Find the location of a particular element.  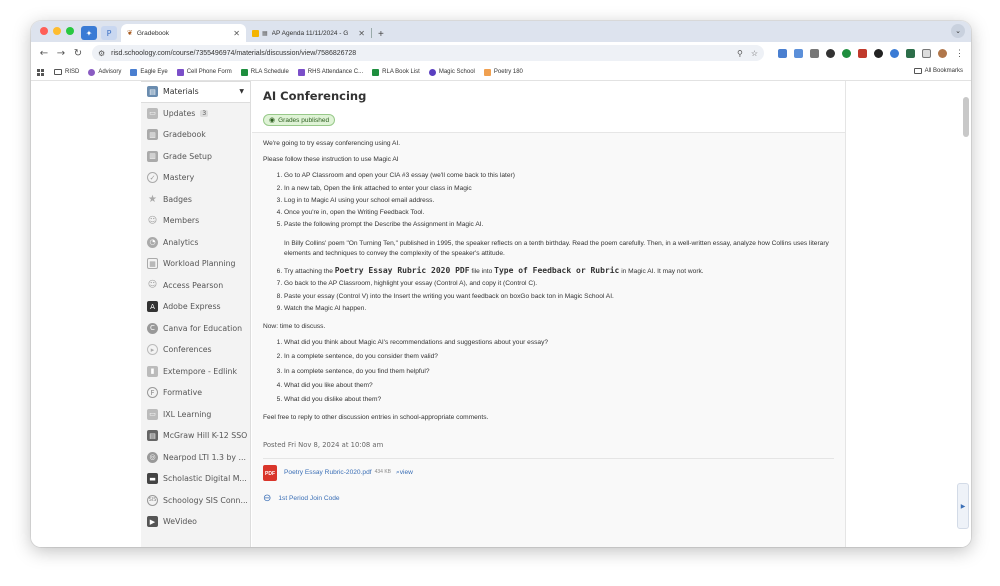

sidebar-item-conferences: ▸ Conferences is located at coordinates (195, 350).